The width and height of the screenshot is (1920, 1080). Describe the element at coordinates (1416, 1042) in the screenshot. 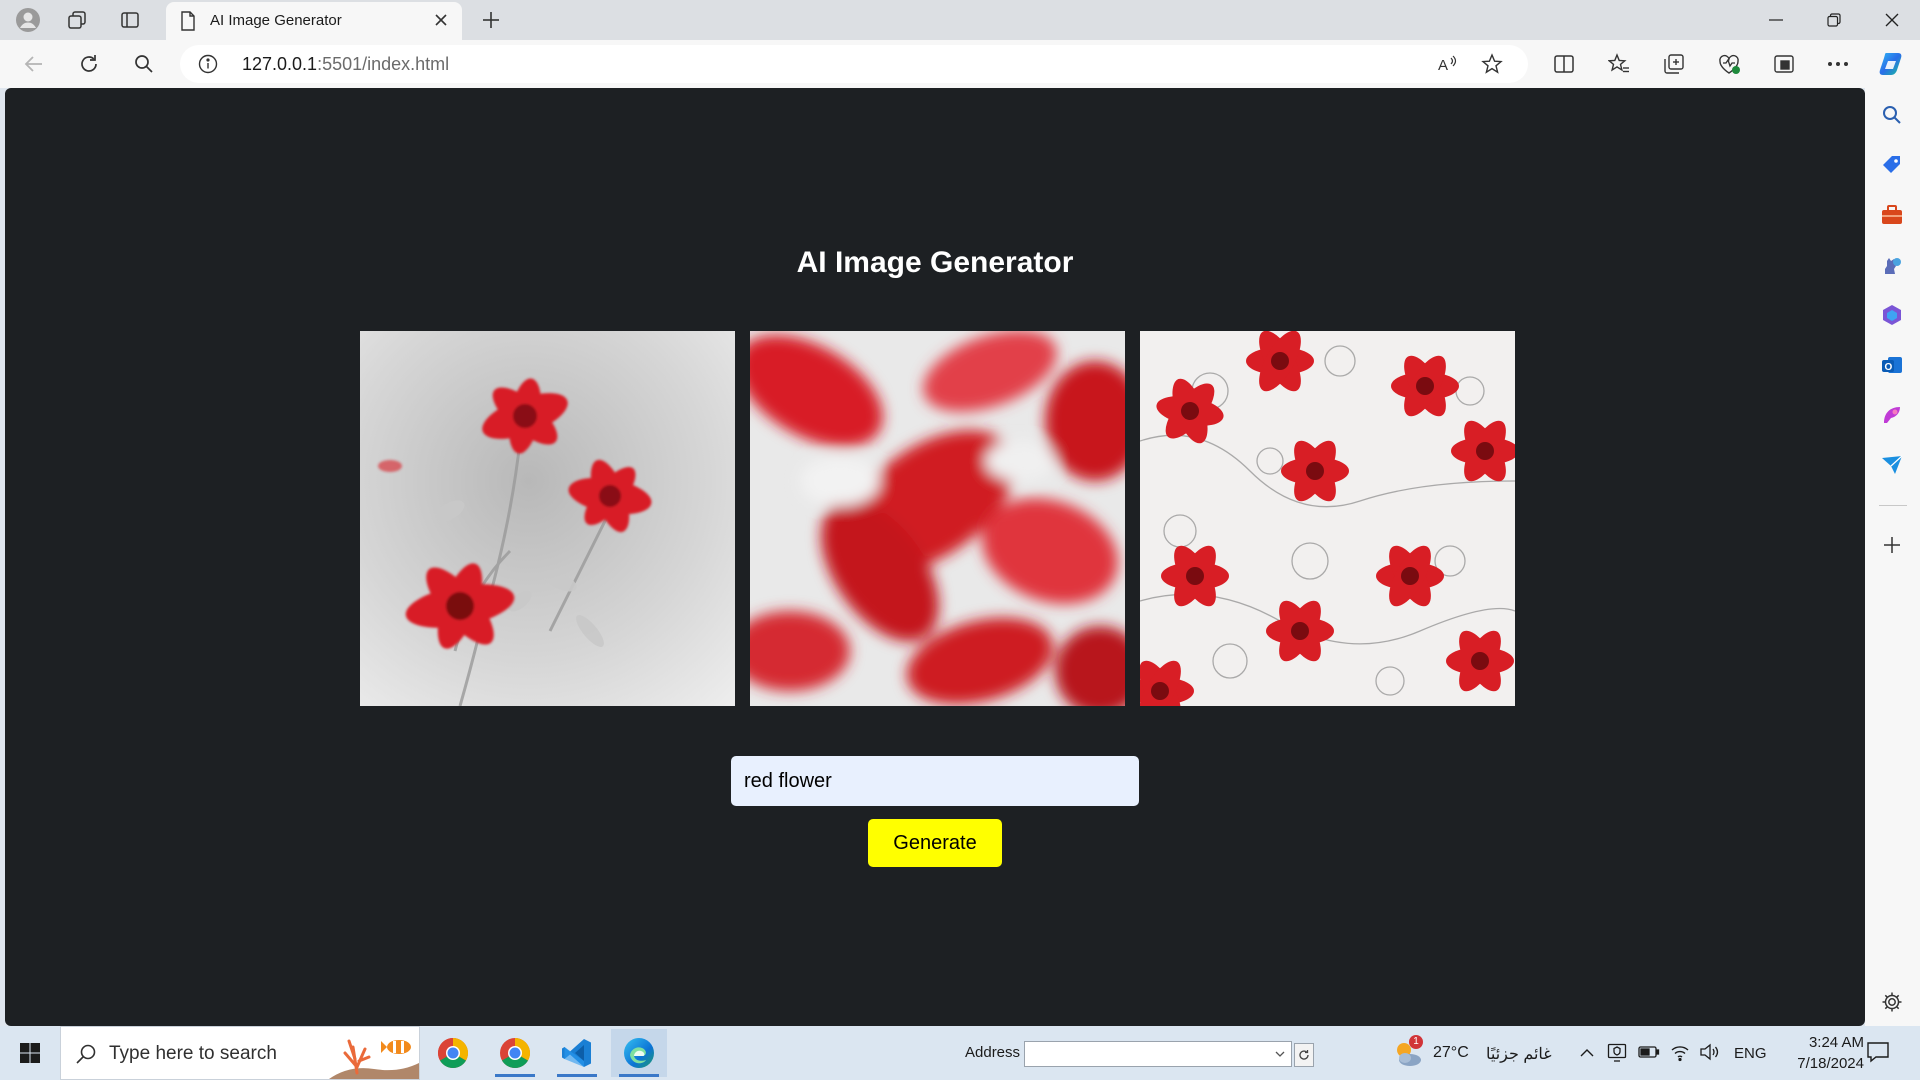

I see `weather-alert-badge: 1` at that location.